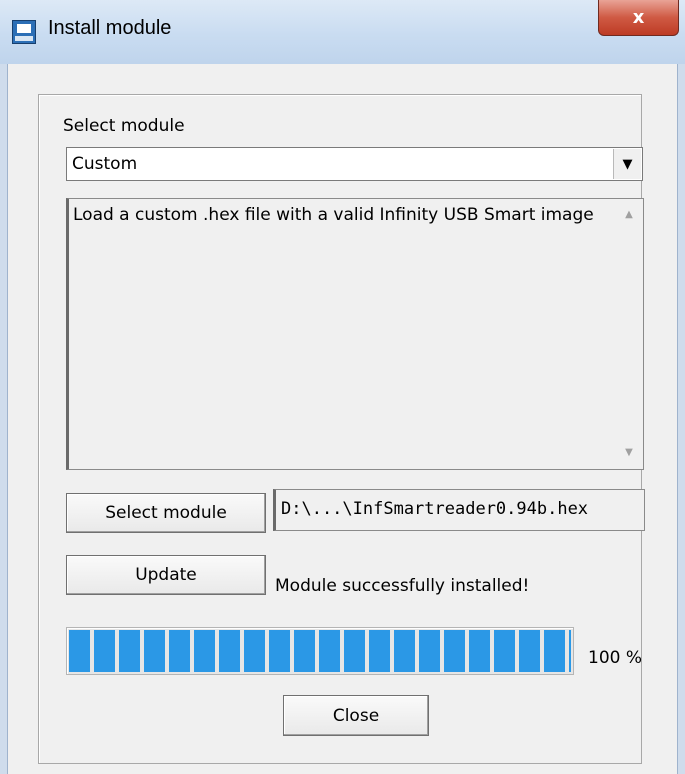 This screenshot has width=685, height=774. What do you see at coordinates (124, 126) in the screenshot?
I see `select-module-label: Select module` at bounding box center [124, 126].